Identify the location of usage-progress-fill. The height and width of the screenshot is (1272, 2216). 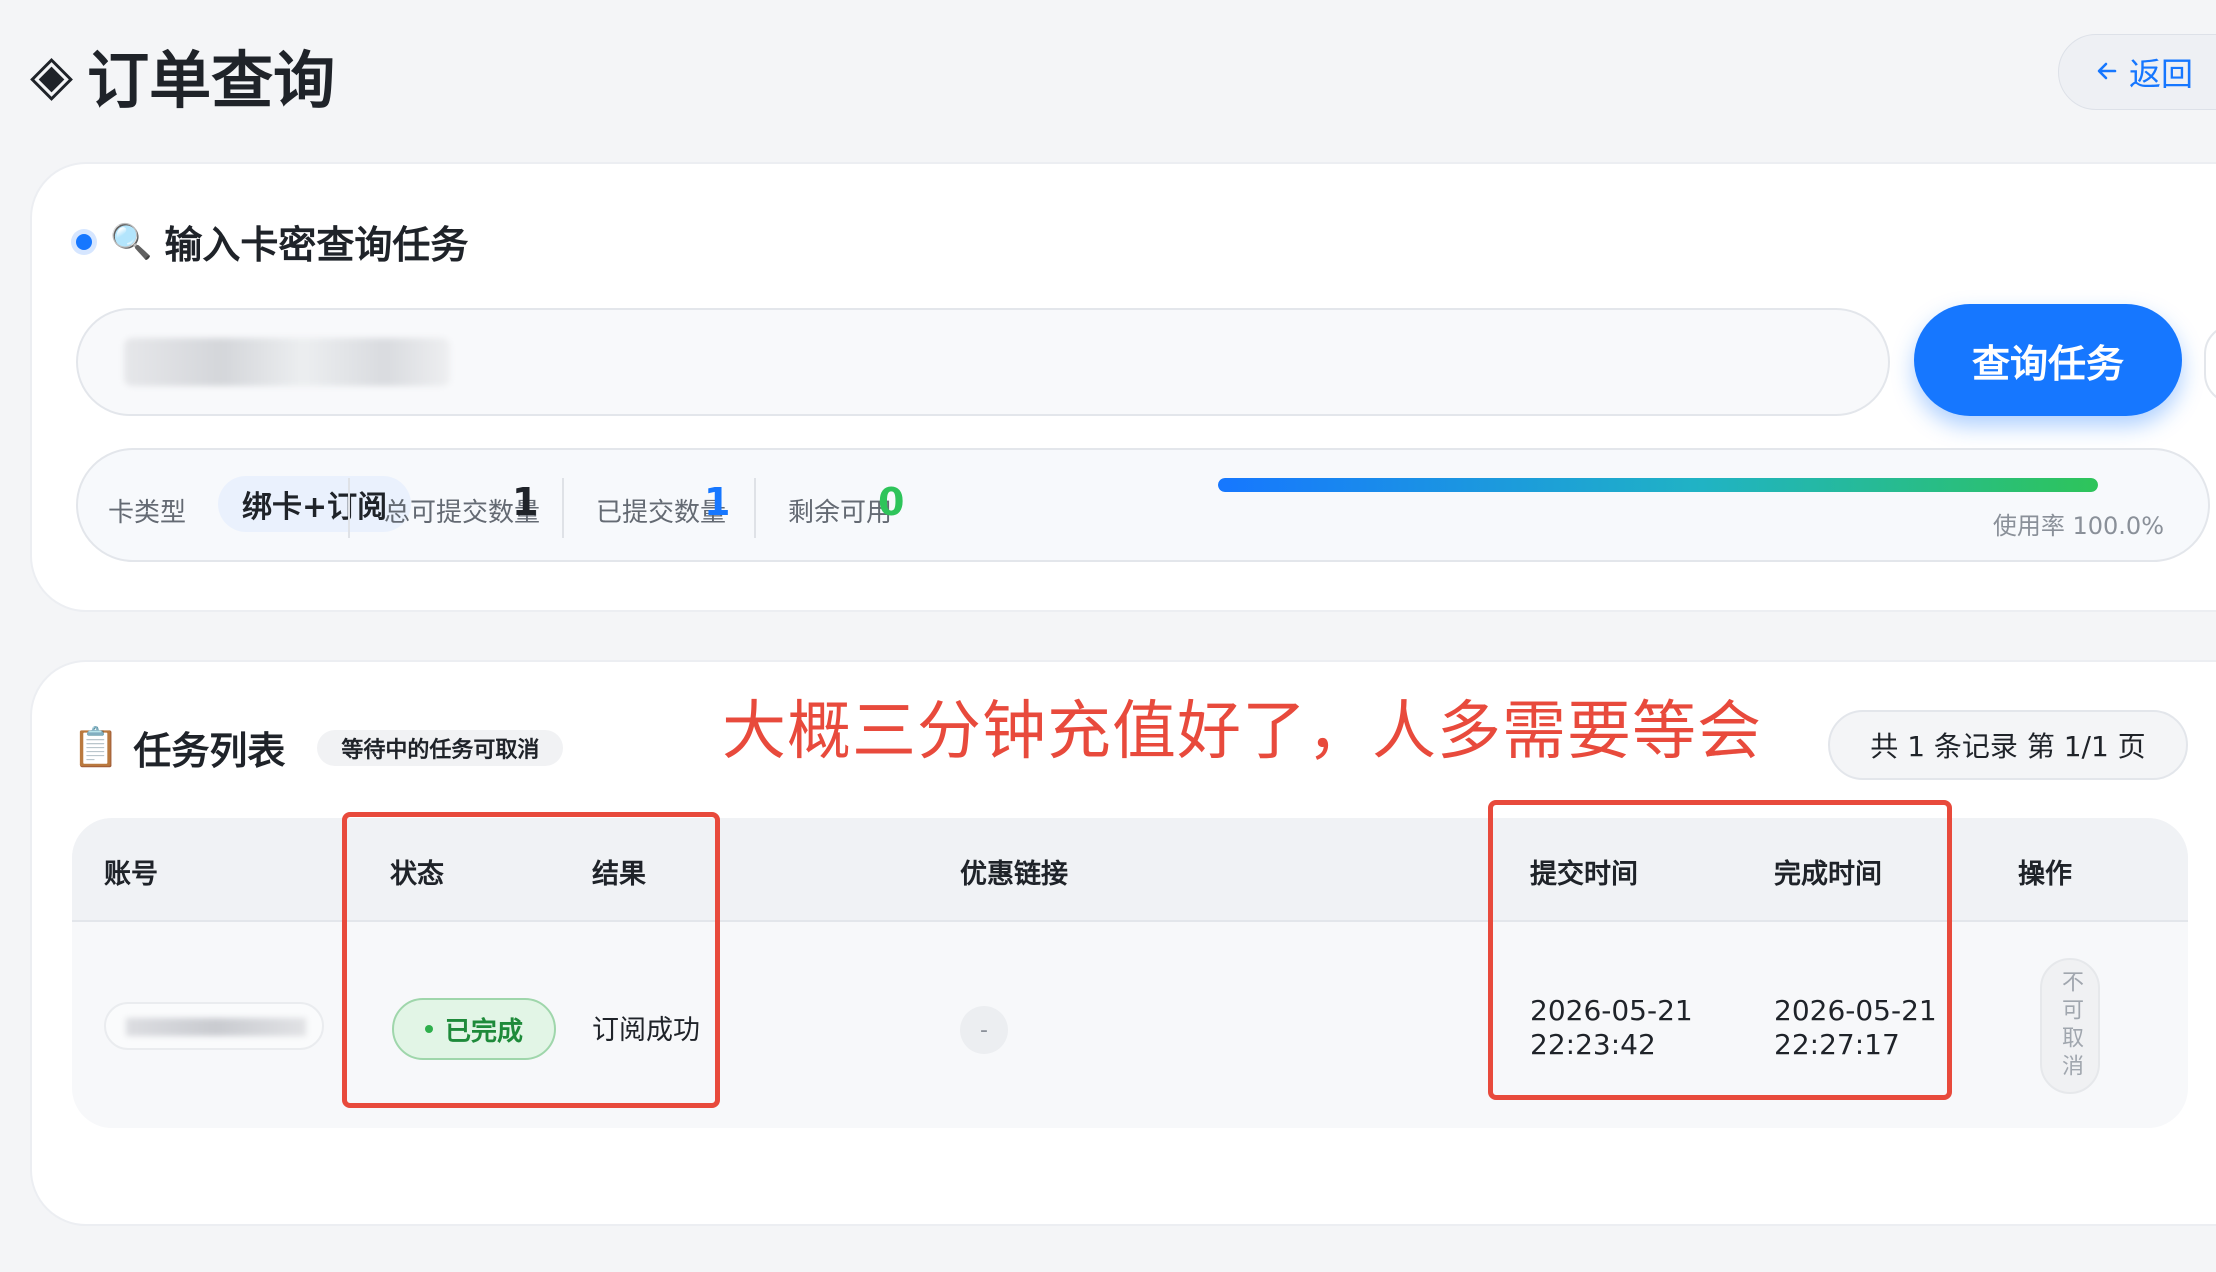
(1658, 485).